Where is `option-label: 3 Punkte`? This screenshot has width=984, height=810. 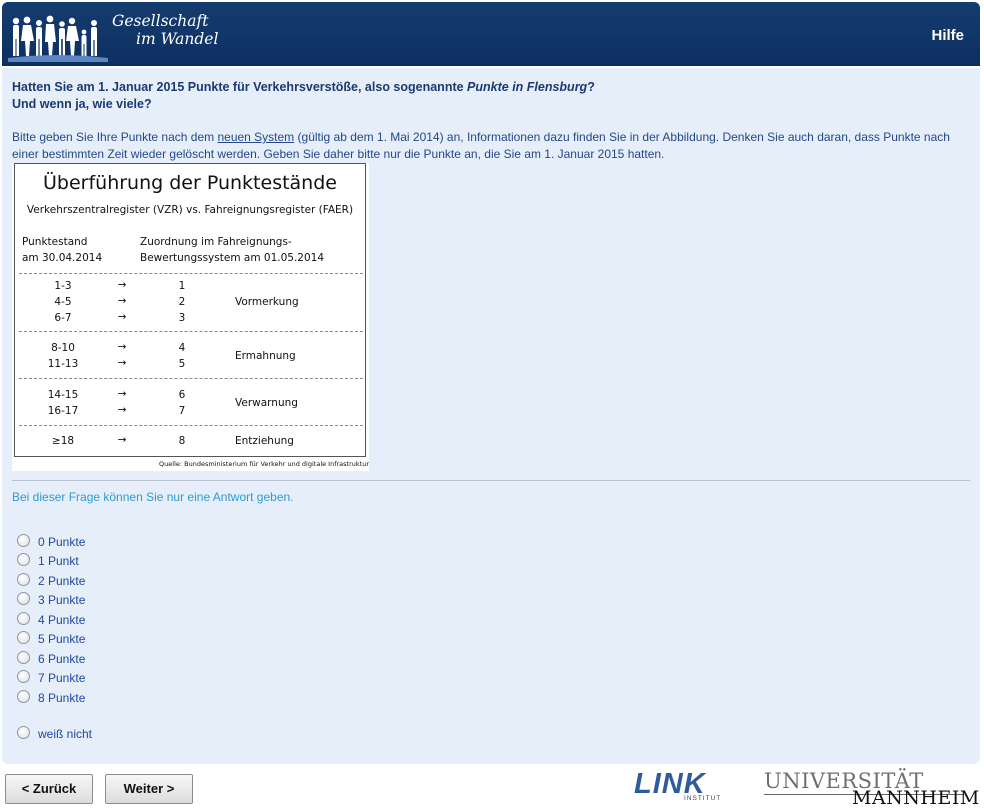
option-label: 3 Punkte is located at coordinates (62, 600).